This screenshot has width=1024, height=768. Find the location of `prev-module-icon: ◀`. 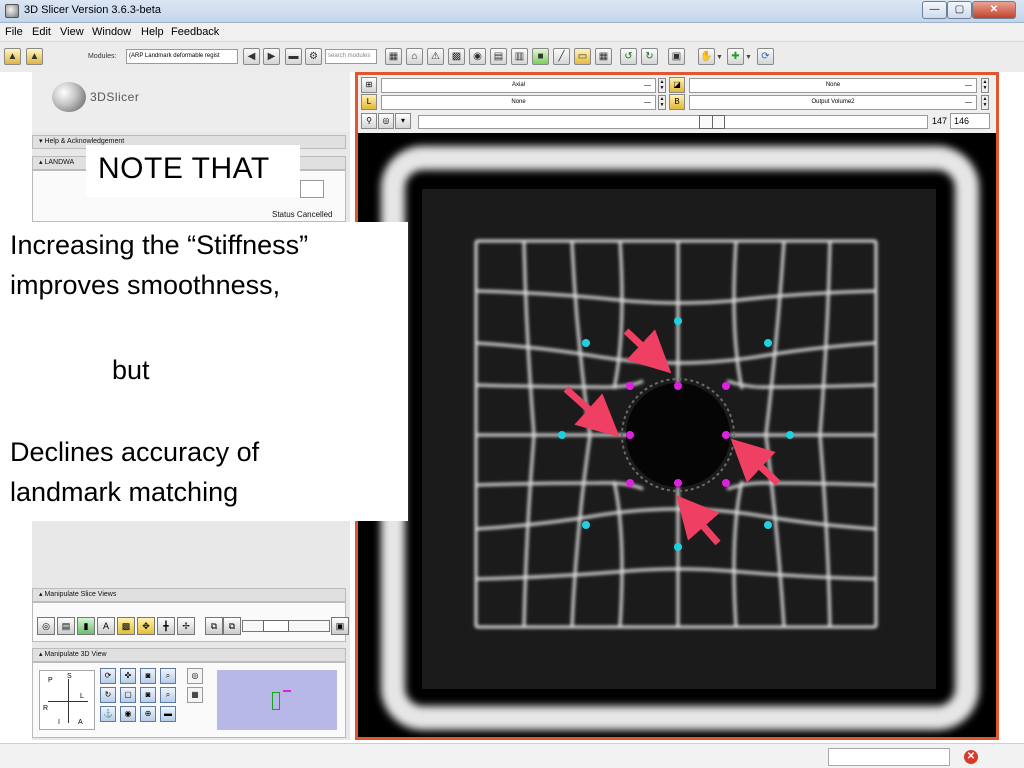

prev-module-icon: ◀ is located at coordinates (251, 56).